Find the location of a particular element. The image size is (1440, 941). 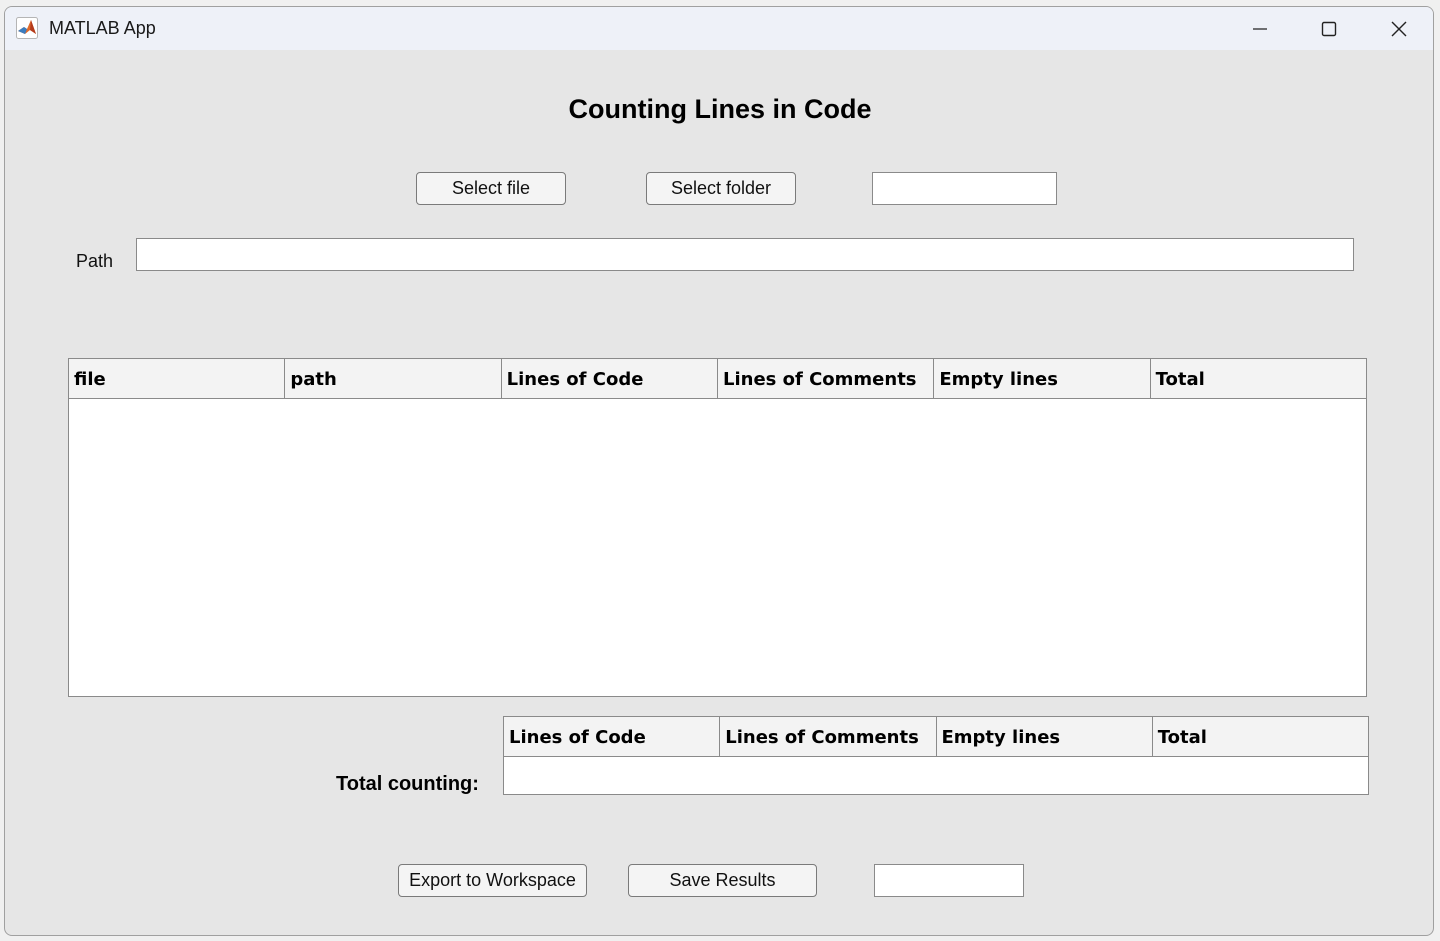

maximize-icon is located at coordinates (1329, 29).